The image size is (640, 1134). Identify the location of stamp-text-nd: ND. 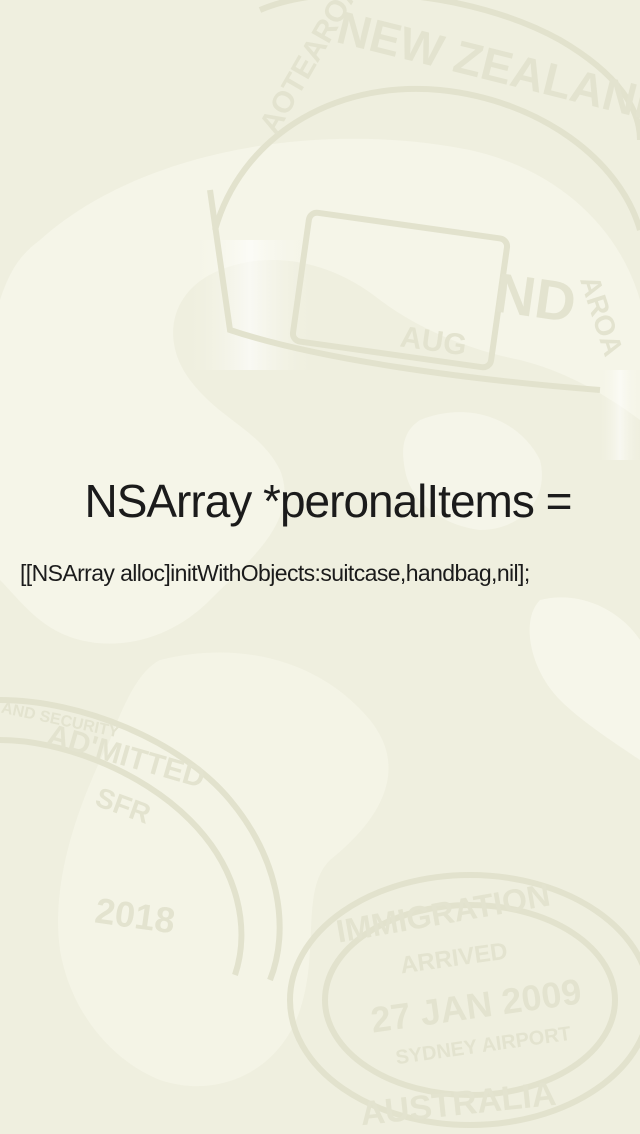
(535, 297).